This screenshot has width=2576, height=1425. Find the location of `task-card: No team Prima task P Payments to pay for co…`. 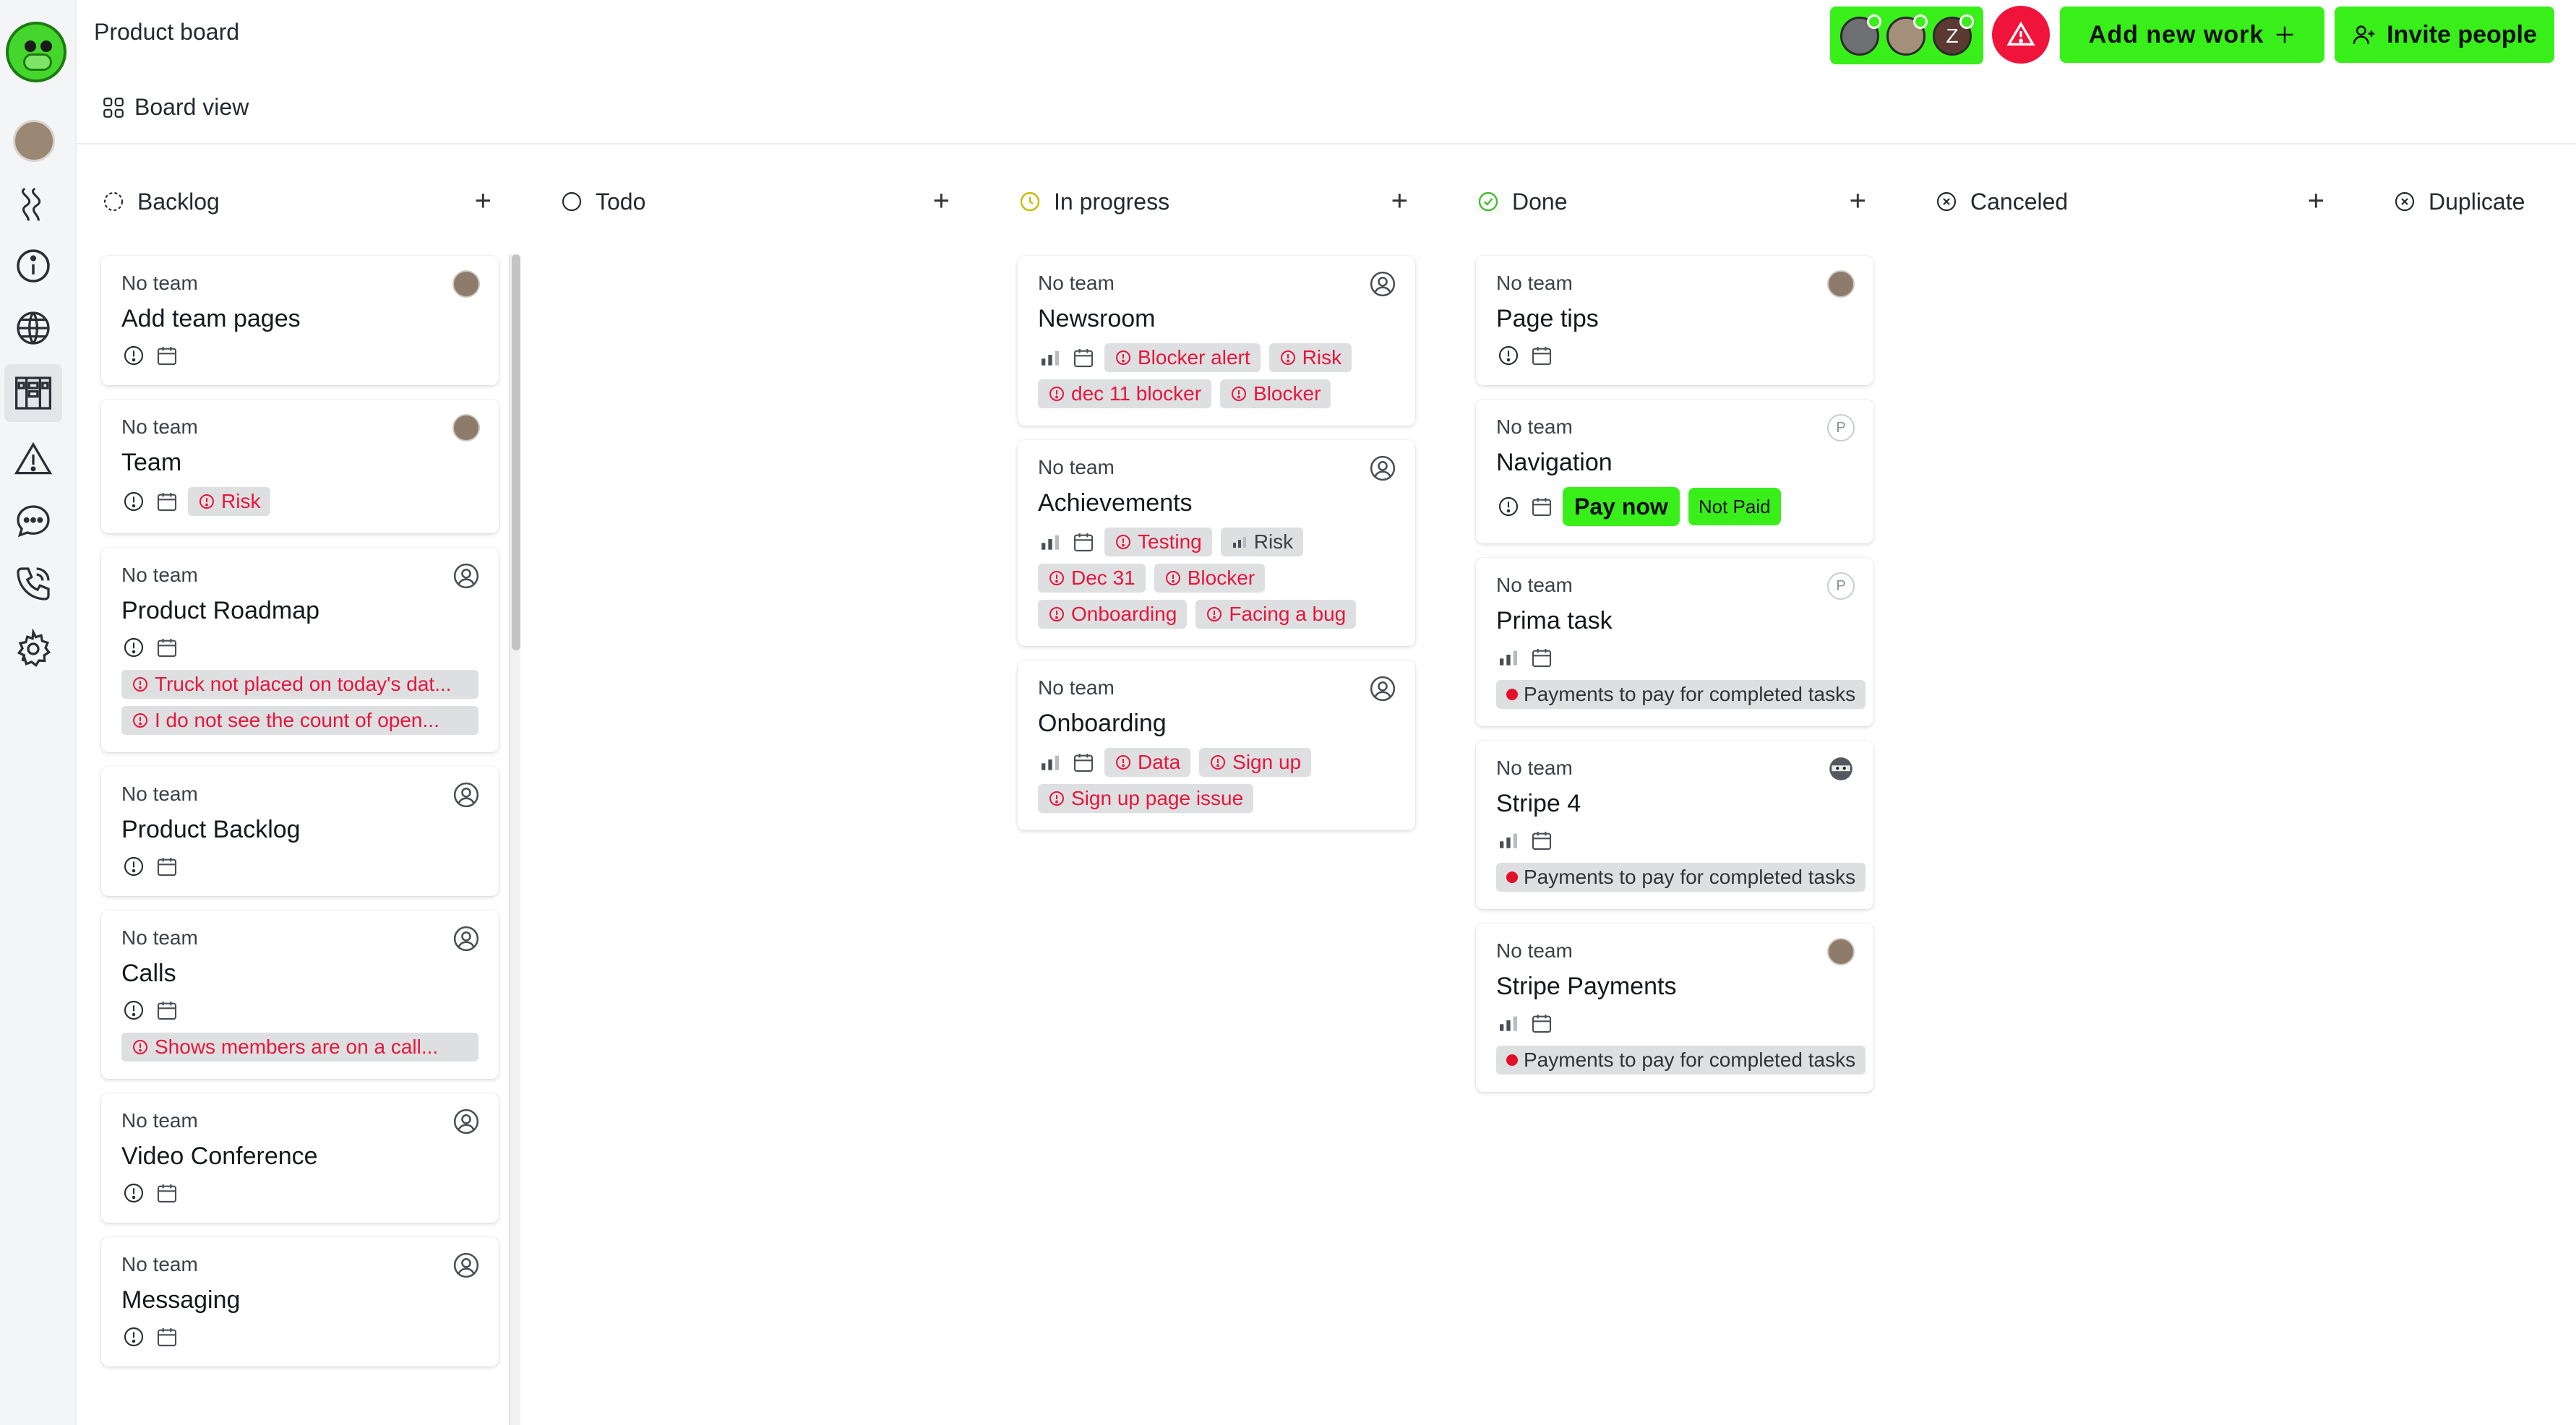

task-card: No team Prima task P Payments to pay for co… is located at coordinates (1674, 642).